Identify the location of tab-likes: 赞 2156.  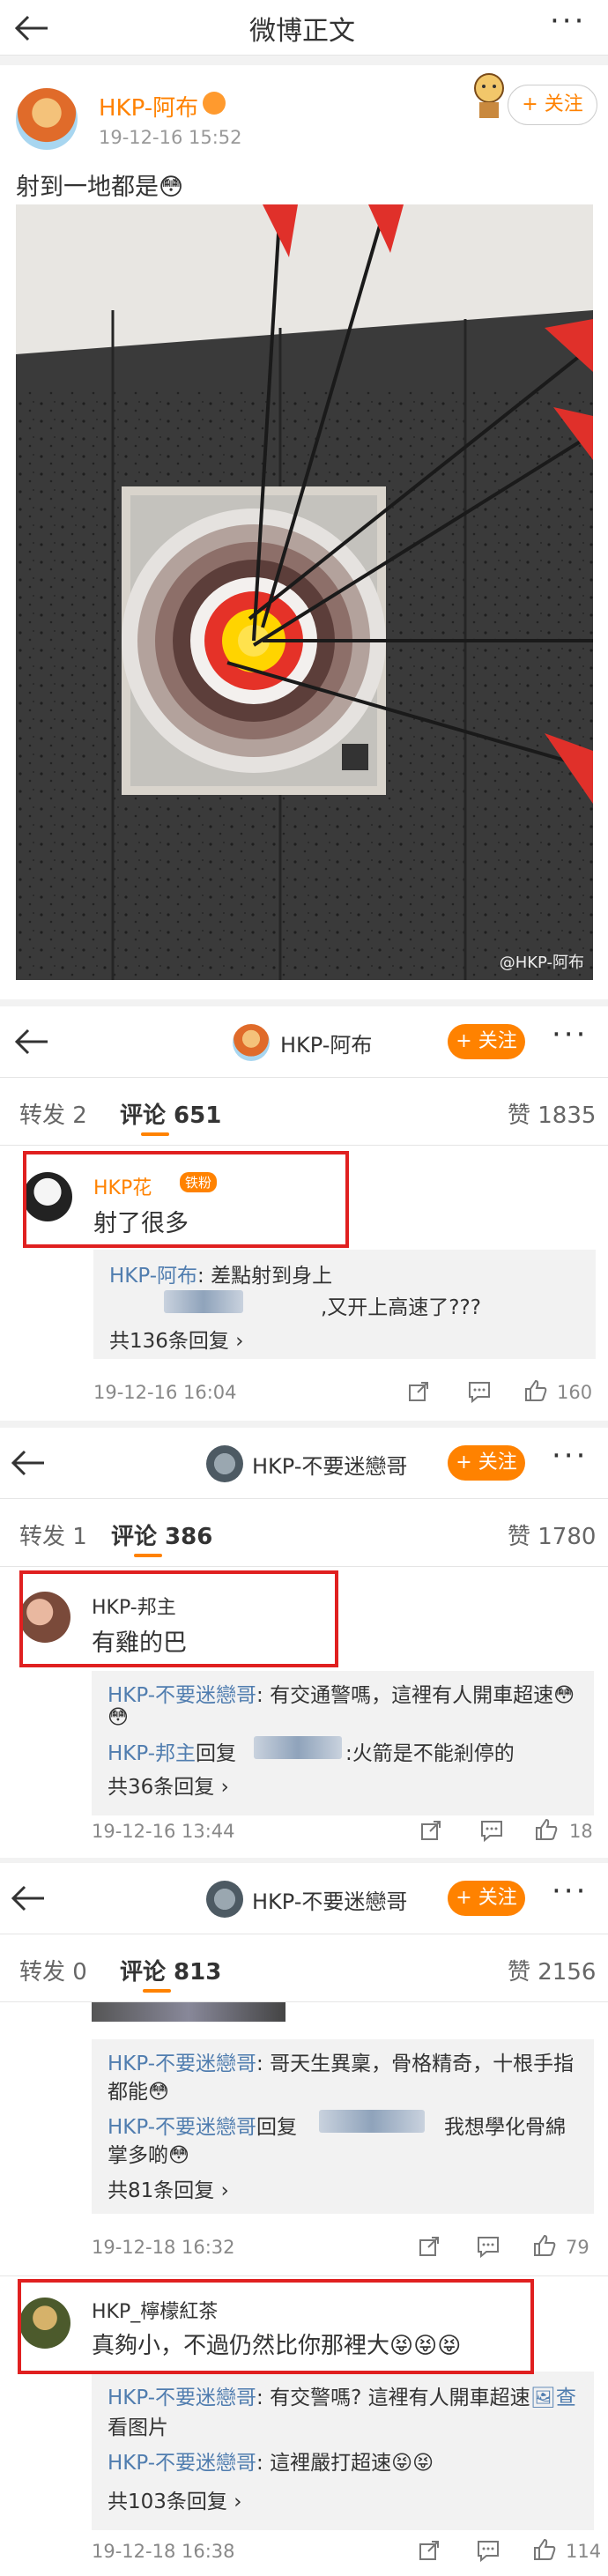
(552, 1970).